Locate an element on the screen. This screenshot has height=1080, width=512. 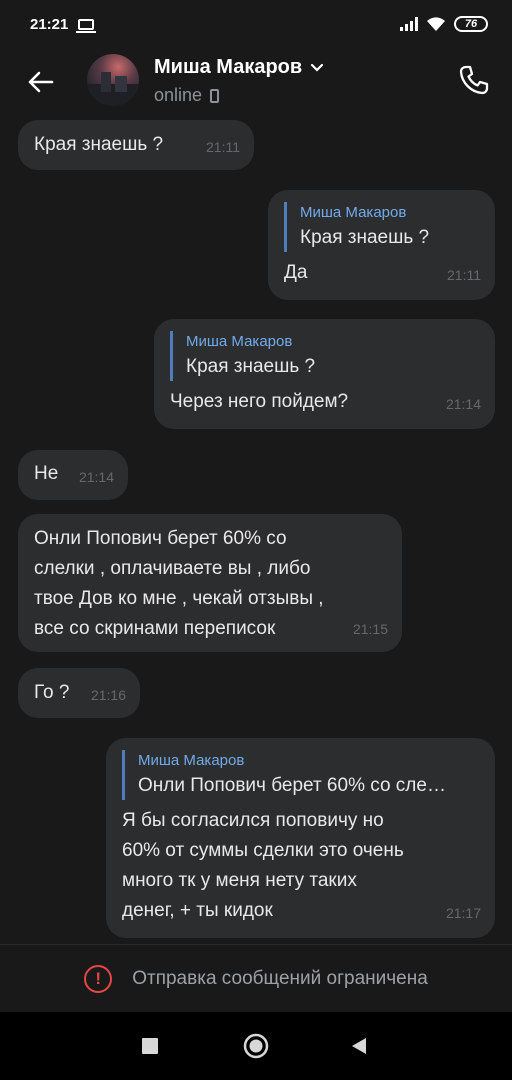
battery-icon: 76 is located at coordinates (471, 24).